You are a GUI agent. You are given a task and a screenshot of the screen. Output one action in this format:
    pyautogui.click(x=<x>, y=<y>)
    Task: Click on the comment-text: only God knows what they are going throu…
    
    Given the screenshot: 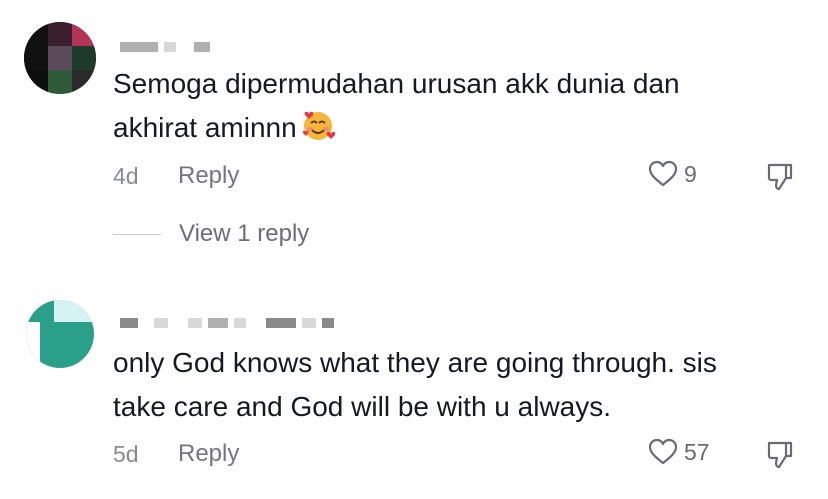 What is the action you would take?
    pyautogui.click(x=415, y=384)
    